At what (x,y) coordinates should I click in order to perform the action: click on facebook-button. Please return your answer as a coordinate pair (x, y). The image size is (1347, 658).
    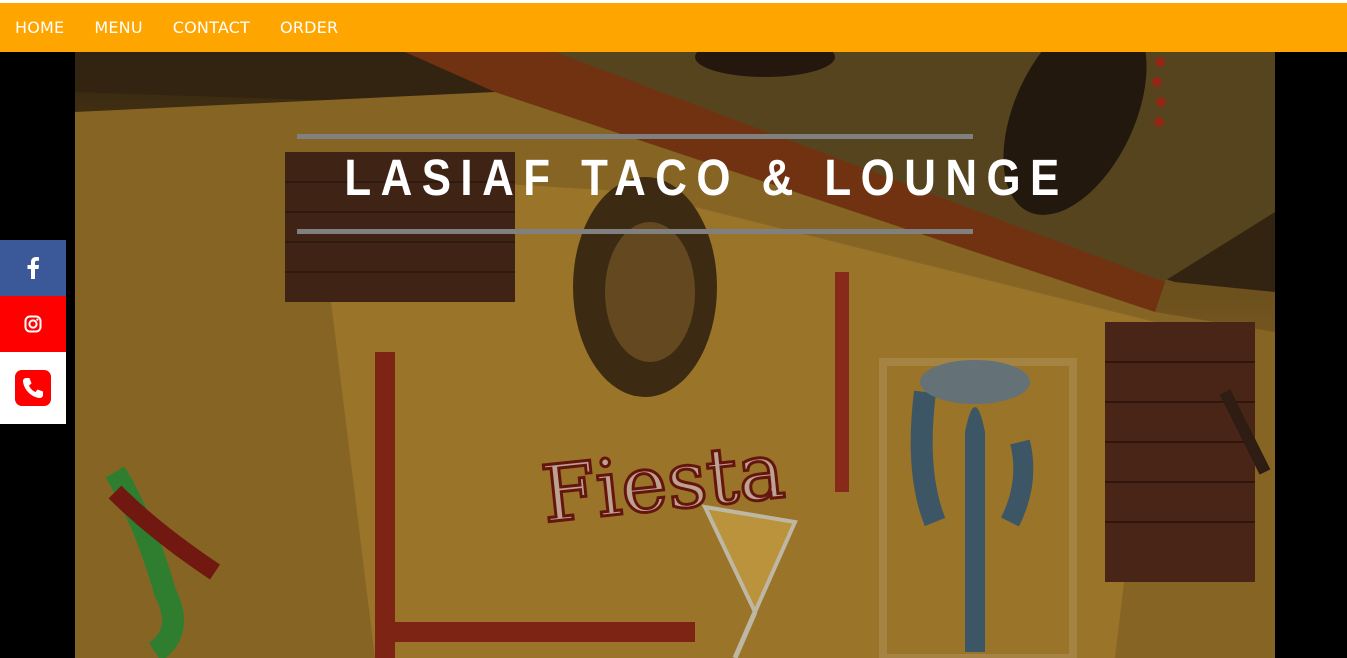
    Looking at the image, I should click on (33, 268).